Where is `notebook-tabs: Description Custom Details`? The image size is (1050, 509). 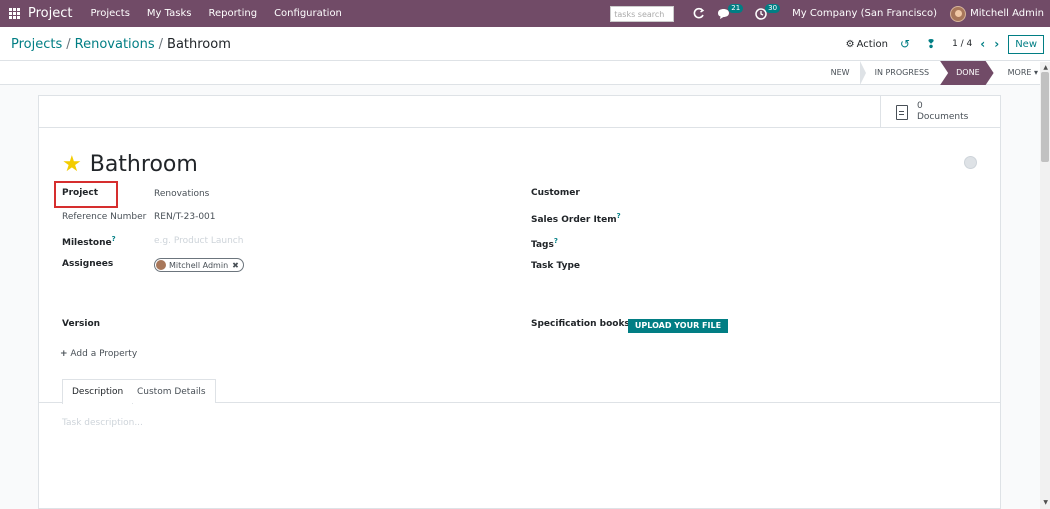 notebook-tabs: Description Custom Details is located at coordinates (519, 391).